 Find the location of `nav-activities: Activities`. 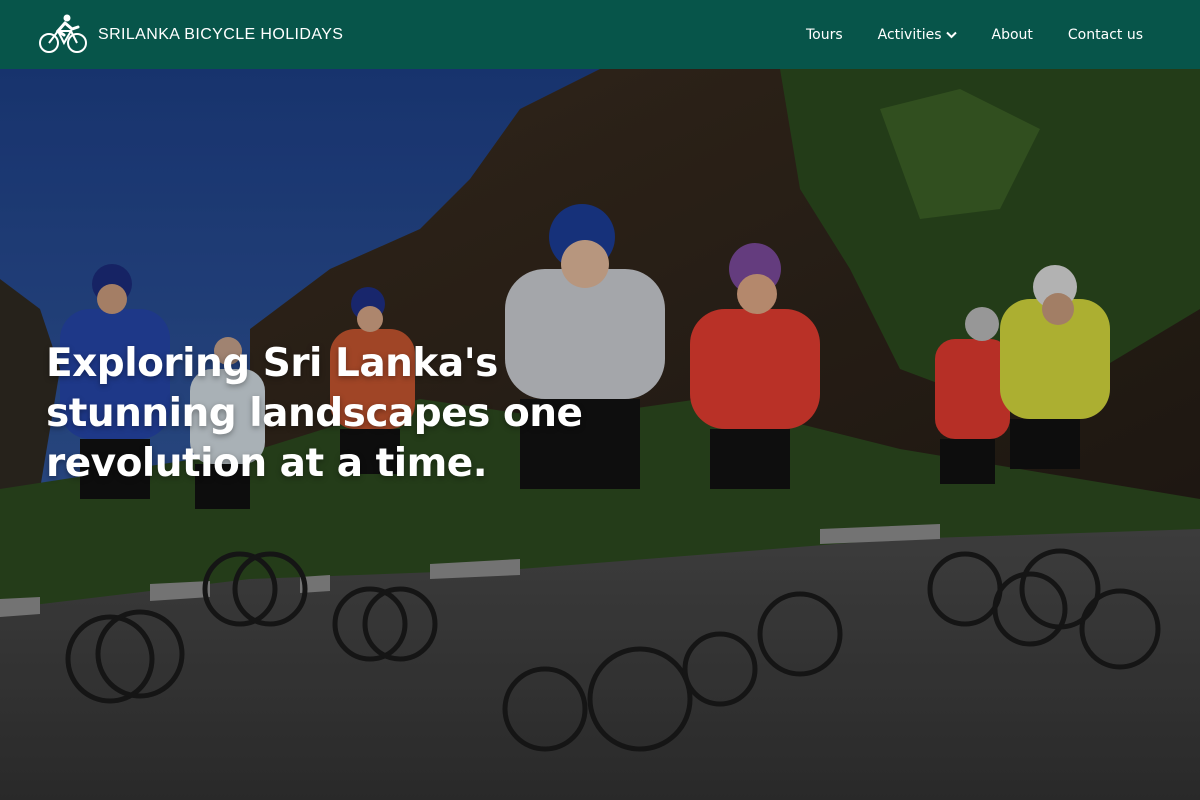

nav-activities: Activities is located at coordinates (917, 35).